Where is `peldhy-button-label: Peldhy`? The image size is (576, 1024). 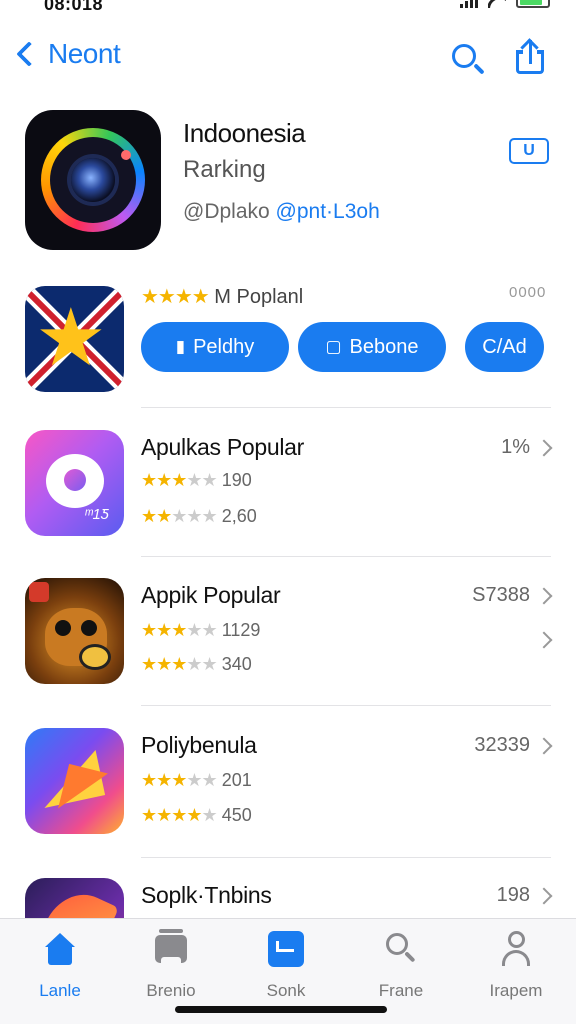
peldhy-button-label: Peldhy is located at coordinates (224, 346).